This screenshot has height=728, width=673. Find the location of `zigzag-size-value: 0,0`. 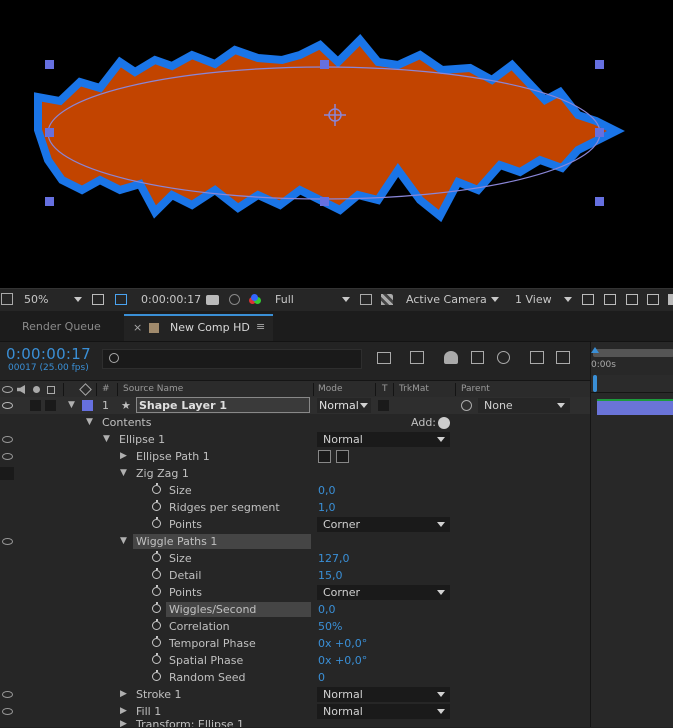

zigzag-size-value: 0,0 is located at coordinates (327, 490).